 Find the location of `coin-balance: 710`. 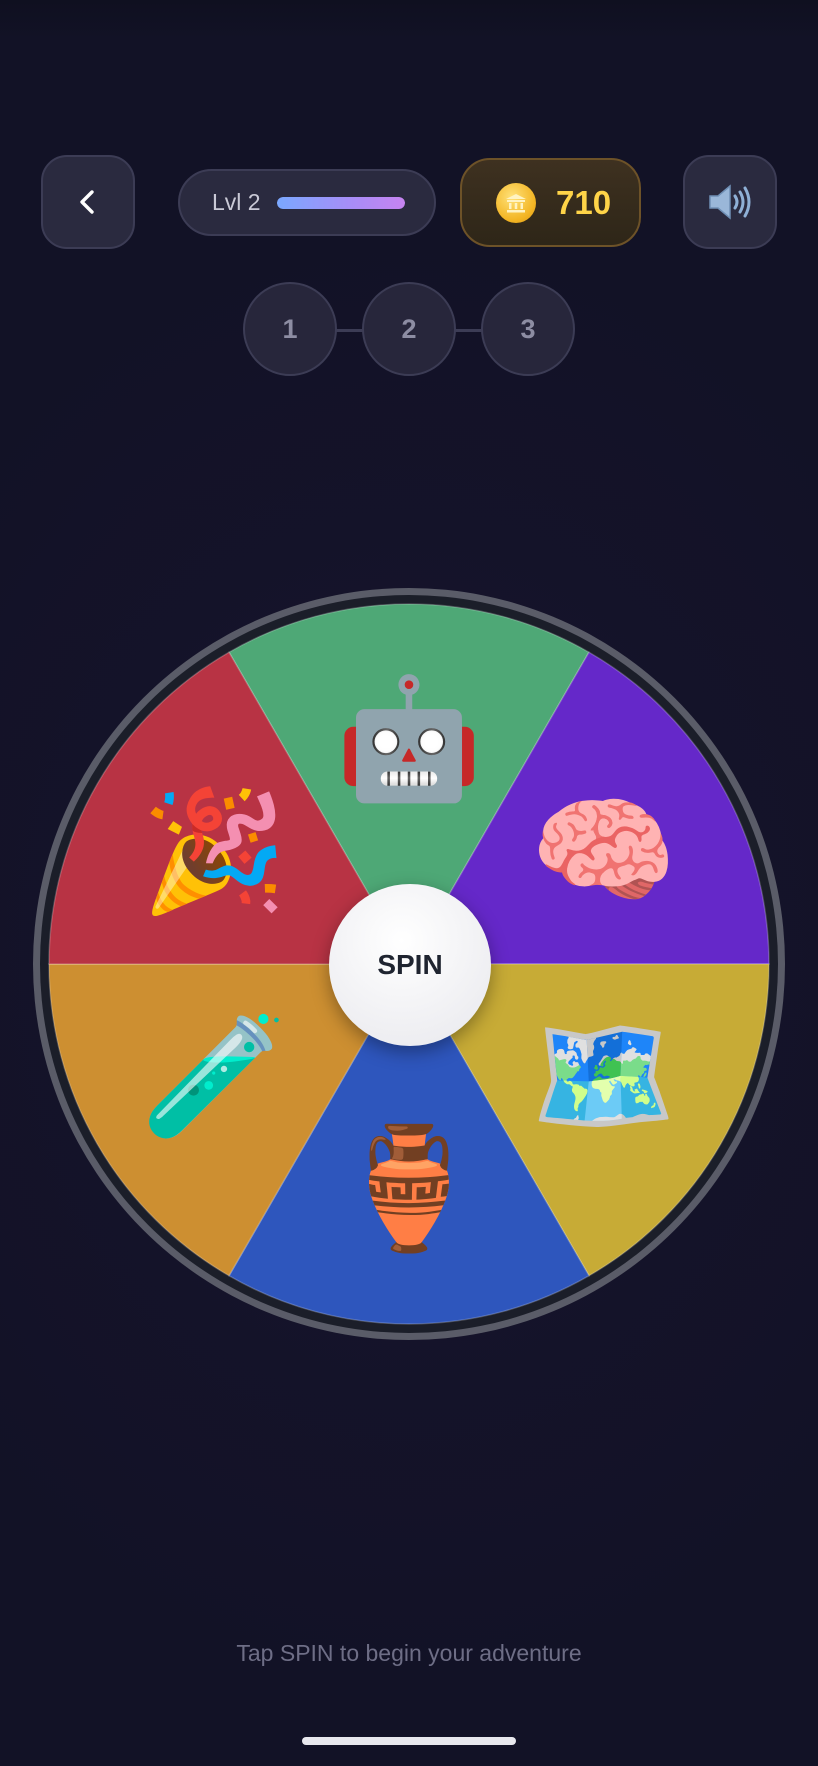

coin-balance: 710 is located at coordinates (550, 202).